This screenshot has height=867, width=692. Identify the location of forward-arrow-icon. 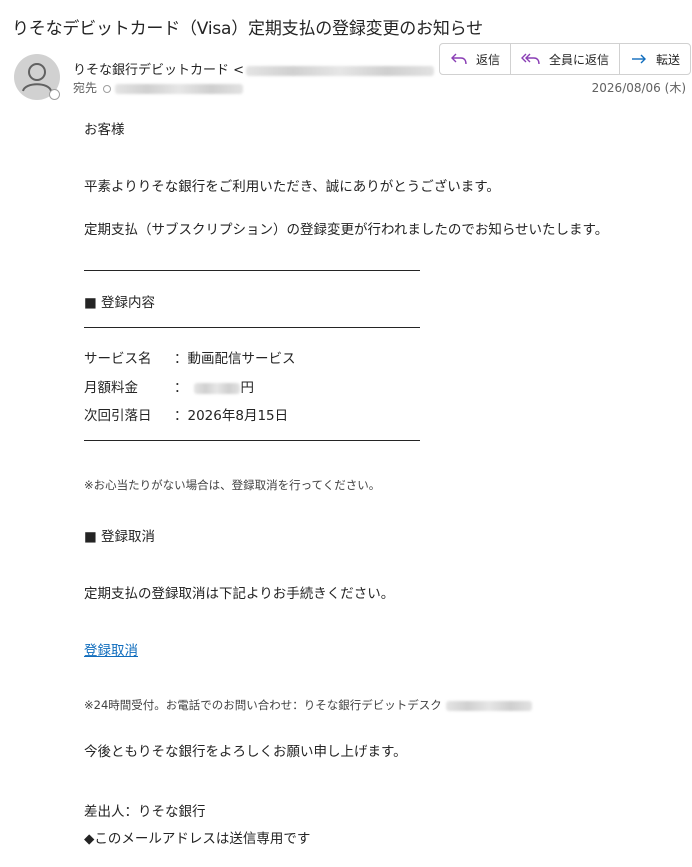
(639, 59).